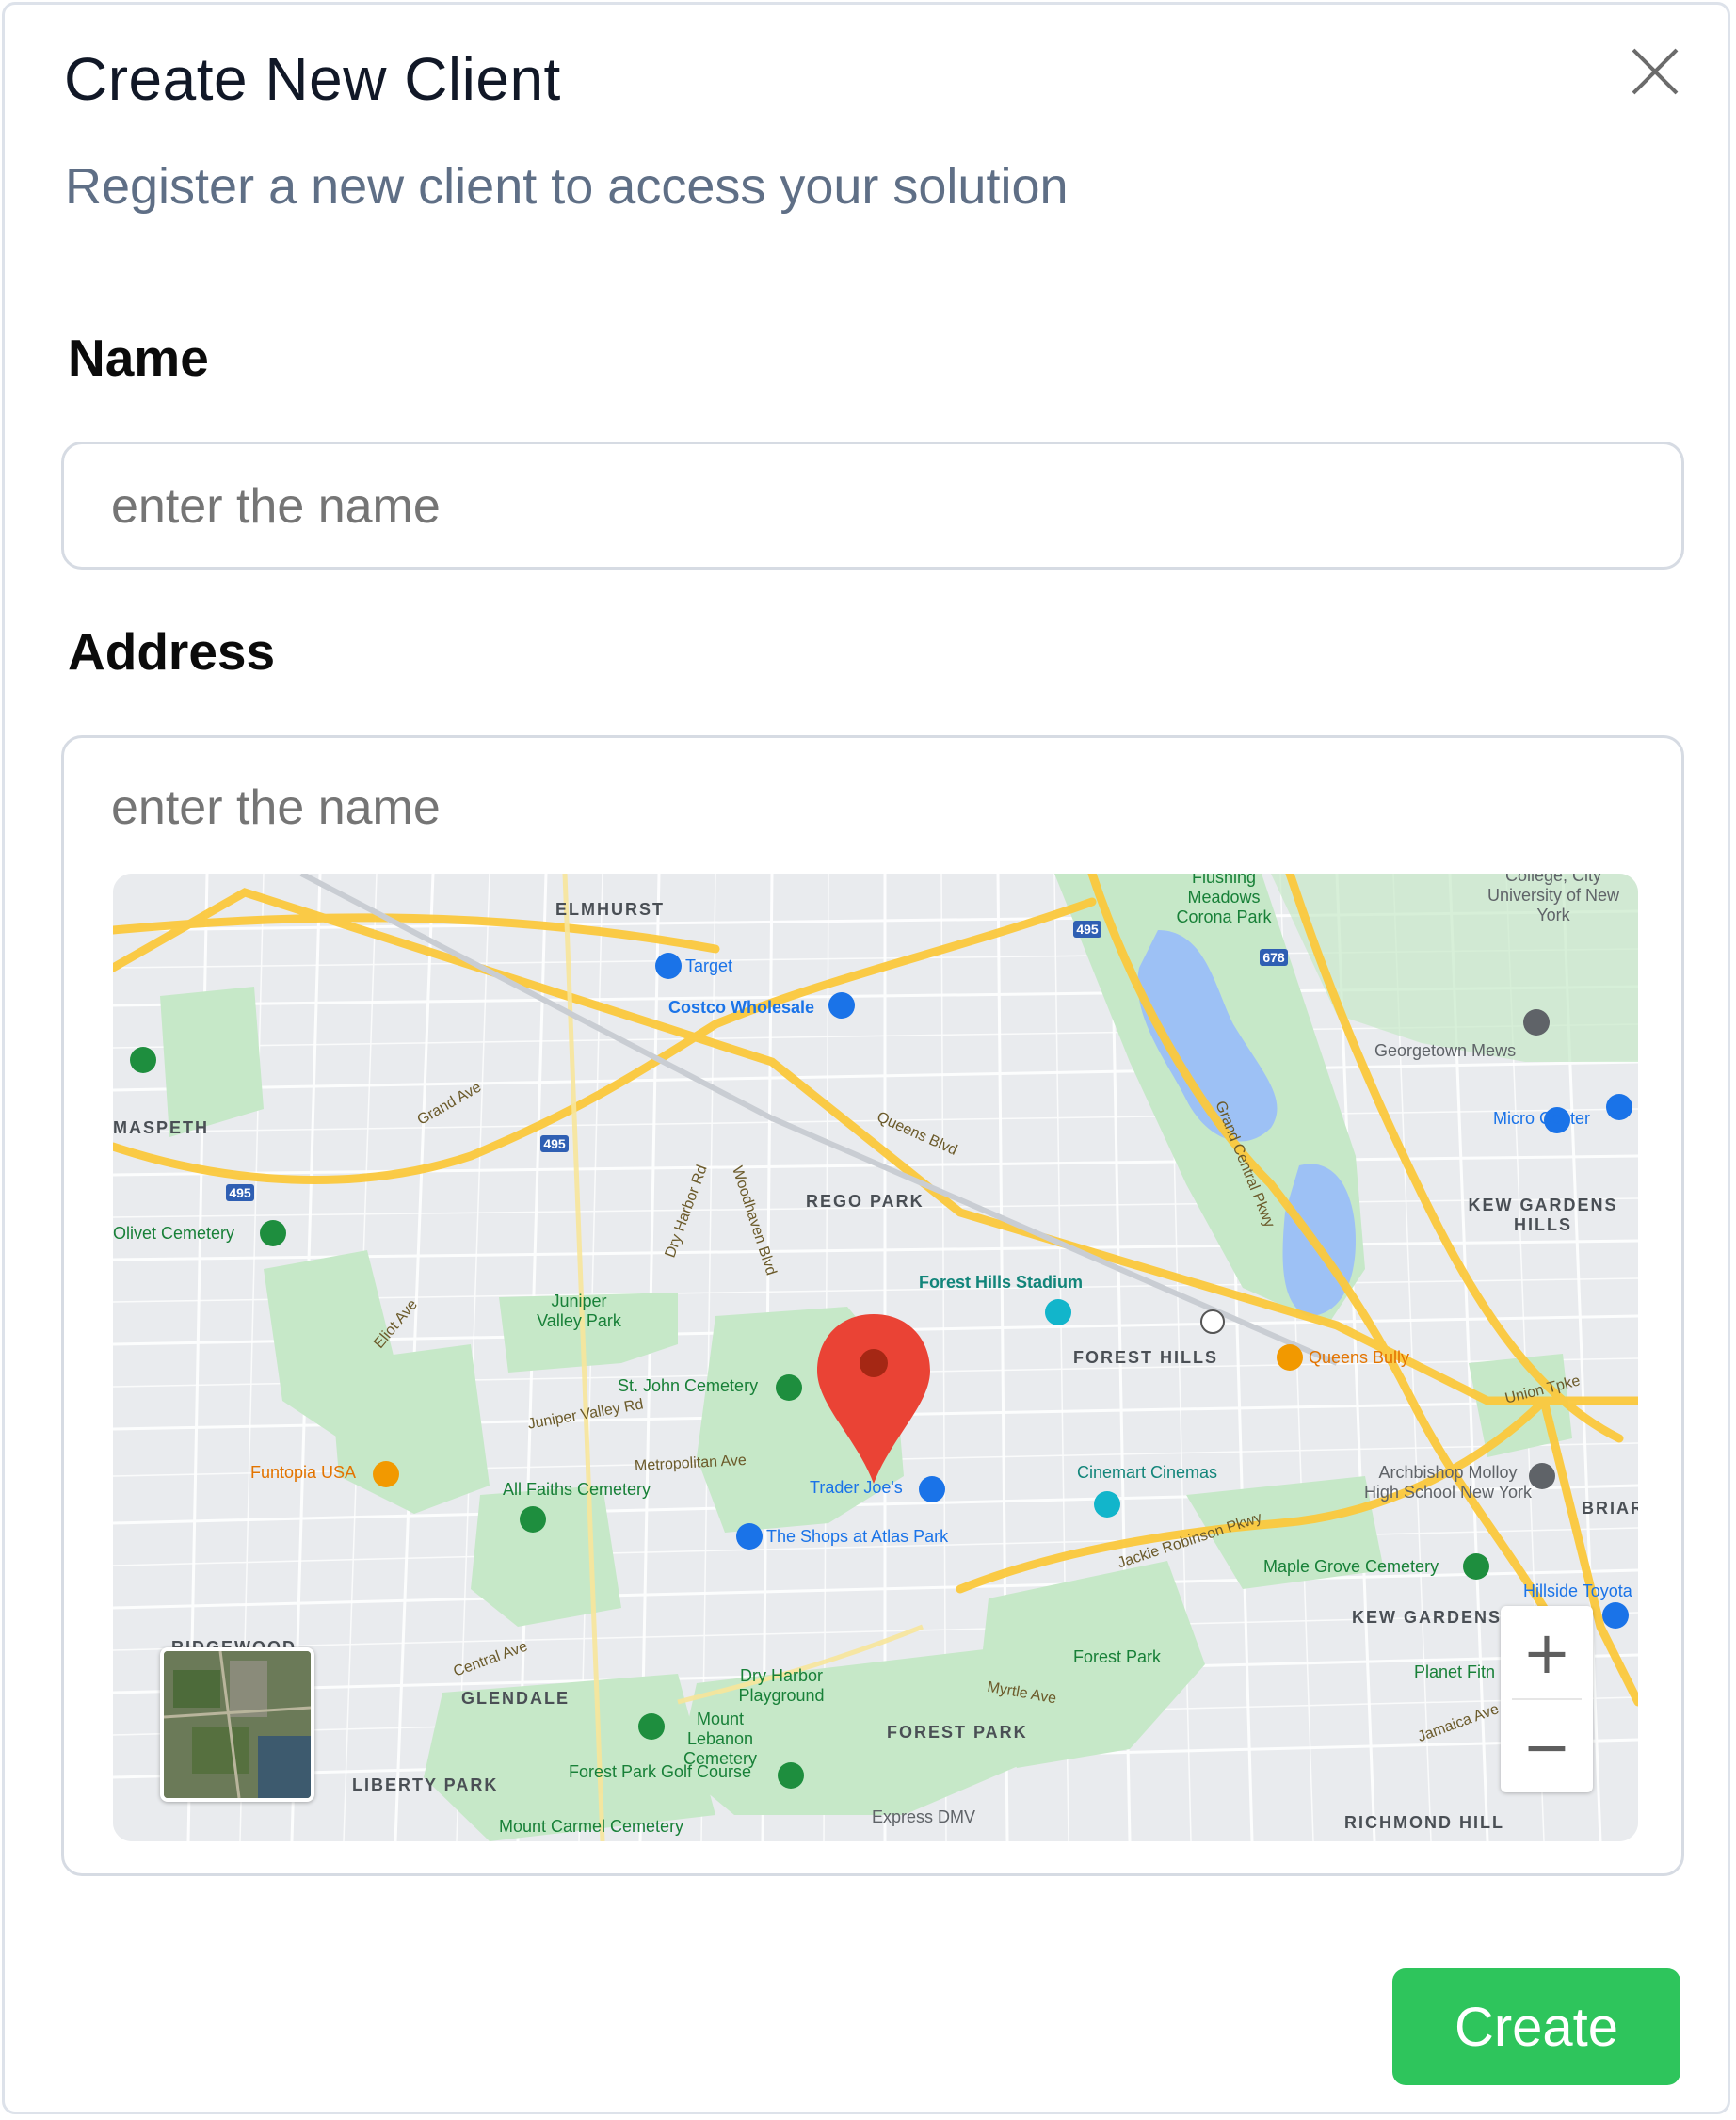  What do you see at coordinates (1274, 957) in the screenshot?
I see `svg-text: 678` at bounding box center [1274, 957].